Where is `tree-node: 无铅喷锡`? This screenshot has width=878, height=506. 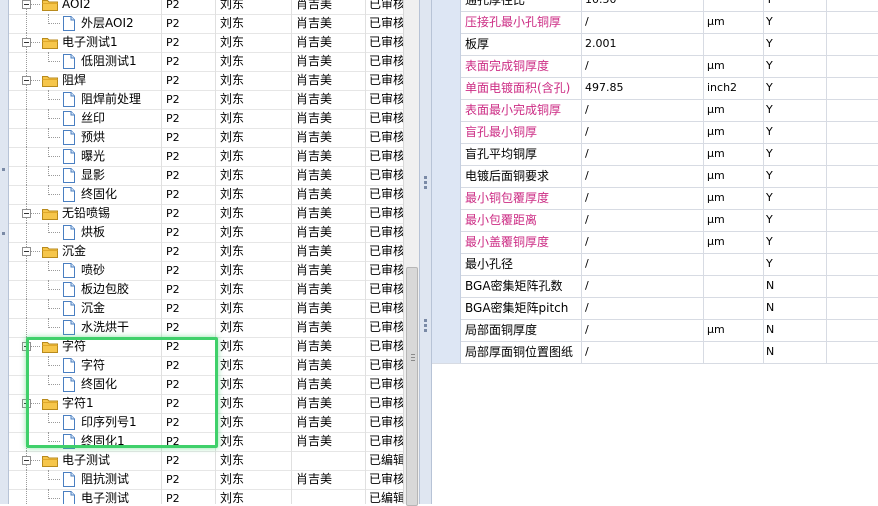
tree-node: 无铅喷锡 is located at coordinates (84, 213).